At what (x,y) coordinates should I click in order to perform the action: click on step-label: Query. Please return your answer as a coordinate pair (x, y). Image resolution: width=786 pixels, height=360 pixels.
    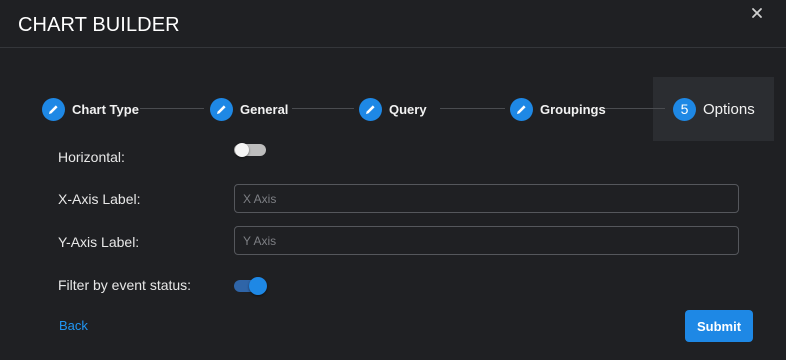
    Looking at the image, I should click on (408, 109).